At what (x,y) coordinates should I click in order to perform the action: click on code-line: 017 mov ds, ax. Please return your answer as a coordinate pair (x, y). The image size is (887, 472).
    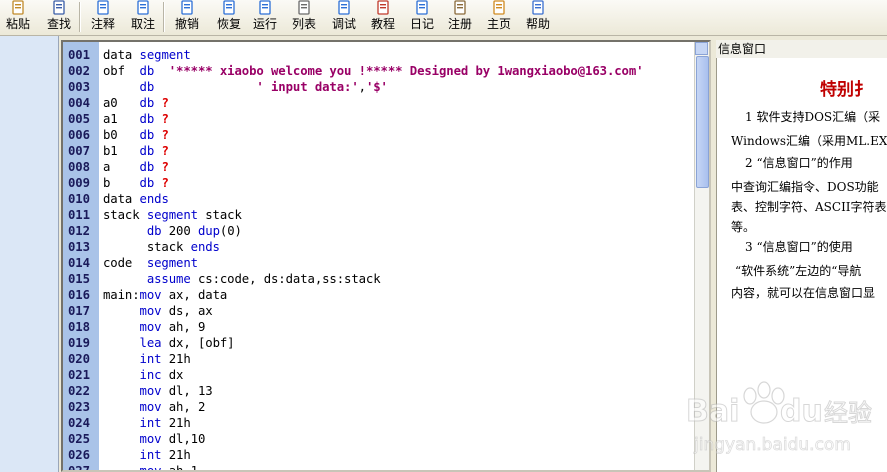
    Looking at the image, I should click on (378, 311).